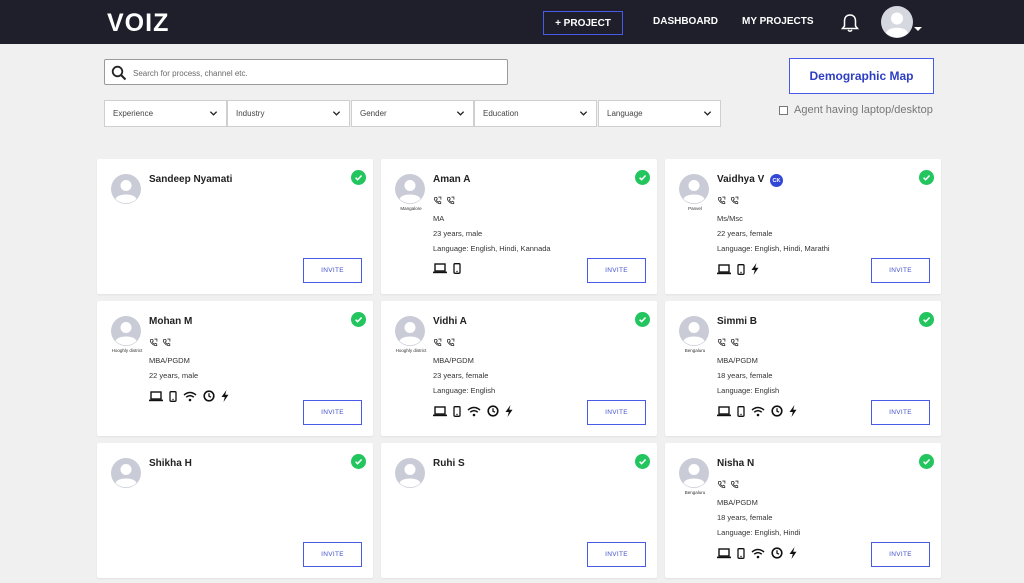 The height and width of the screenshot is (583, 1024). Describe the element at coordinates (861, 76) in the screenshot. I see `demographic-map-button: Demographic Map` at that location.